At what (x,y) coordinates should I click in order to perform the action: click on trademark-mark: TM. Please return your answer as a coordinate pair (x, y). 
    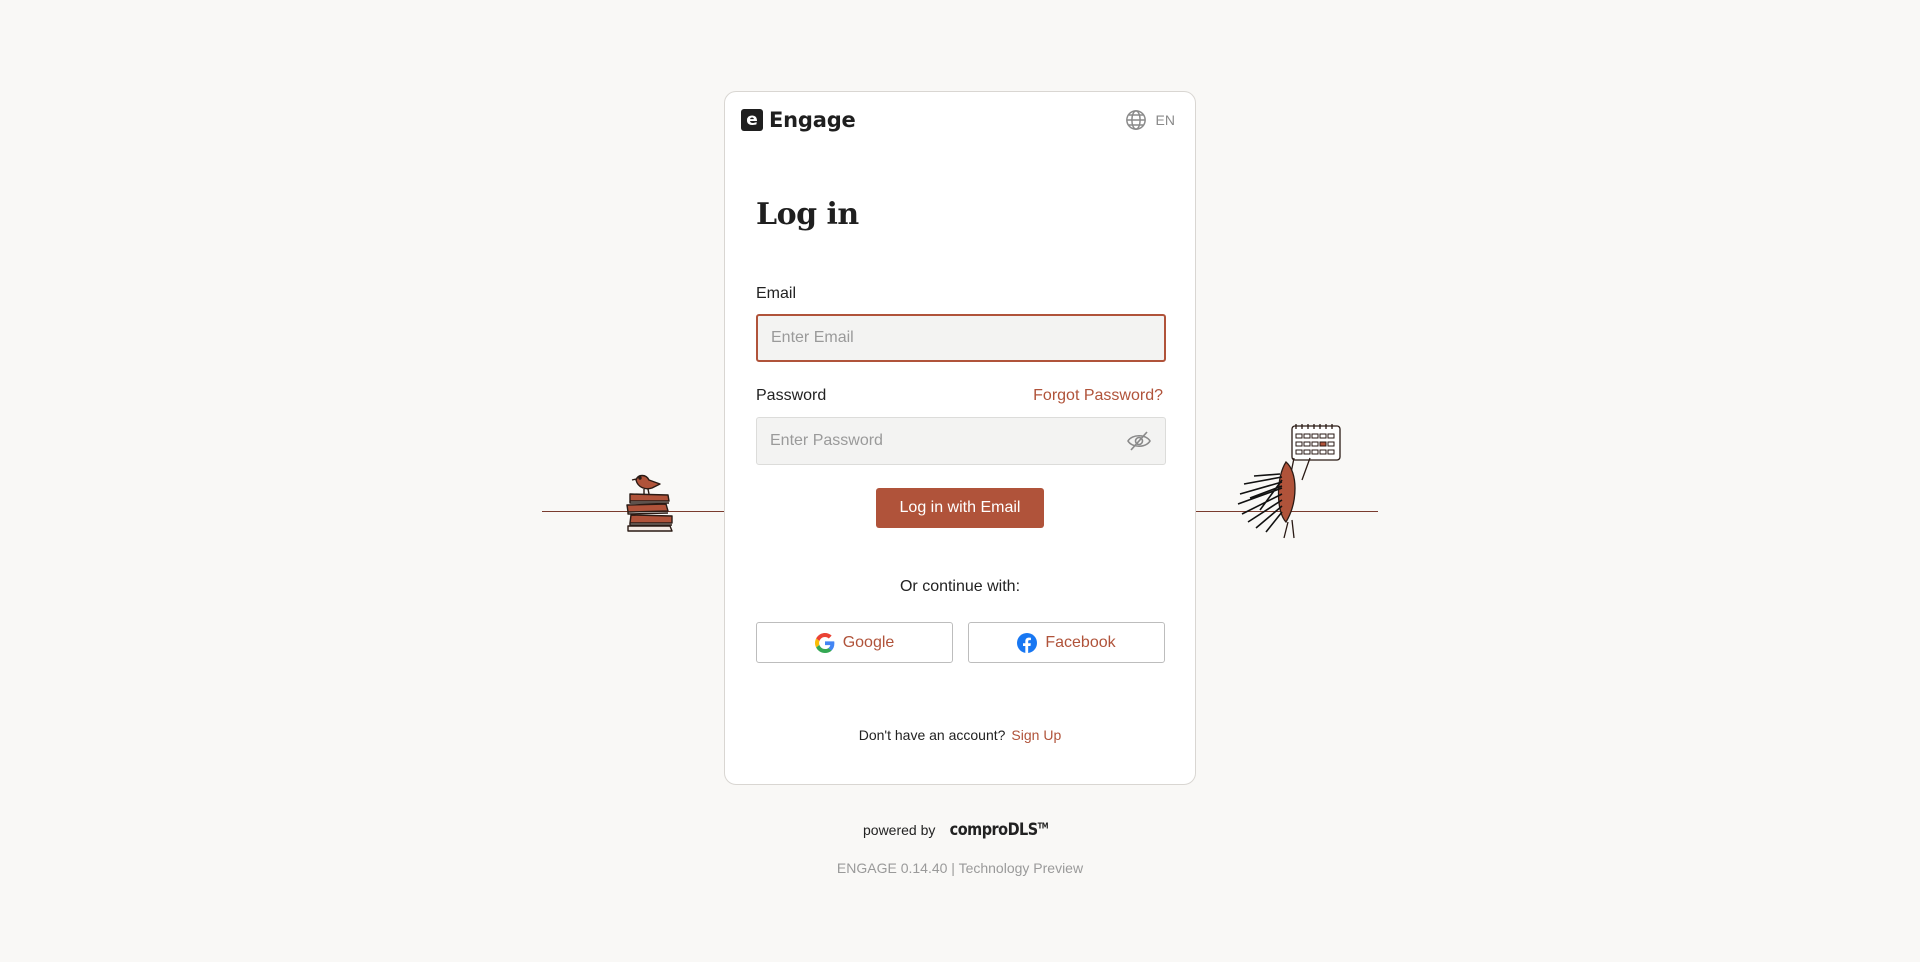
    Looking at the image, I should click on (1043, 826).